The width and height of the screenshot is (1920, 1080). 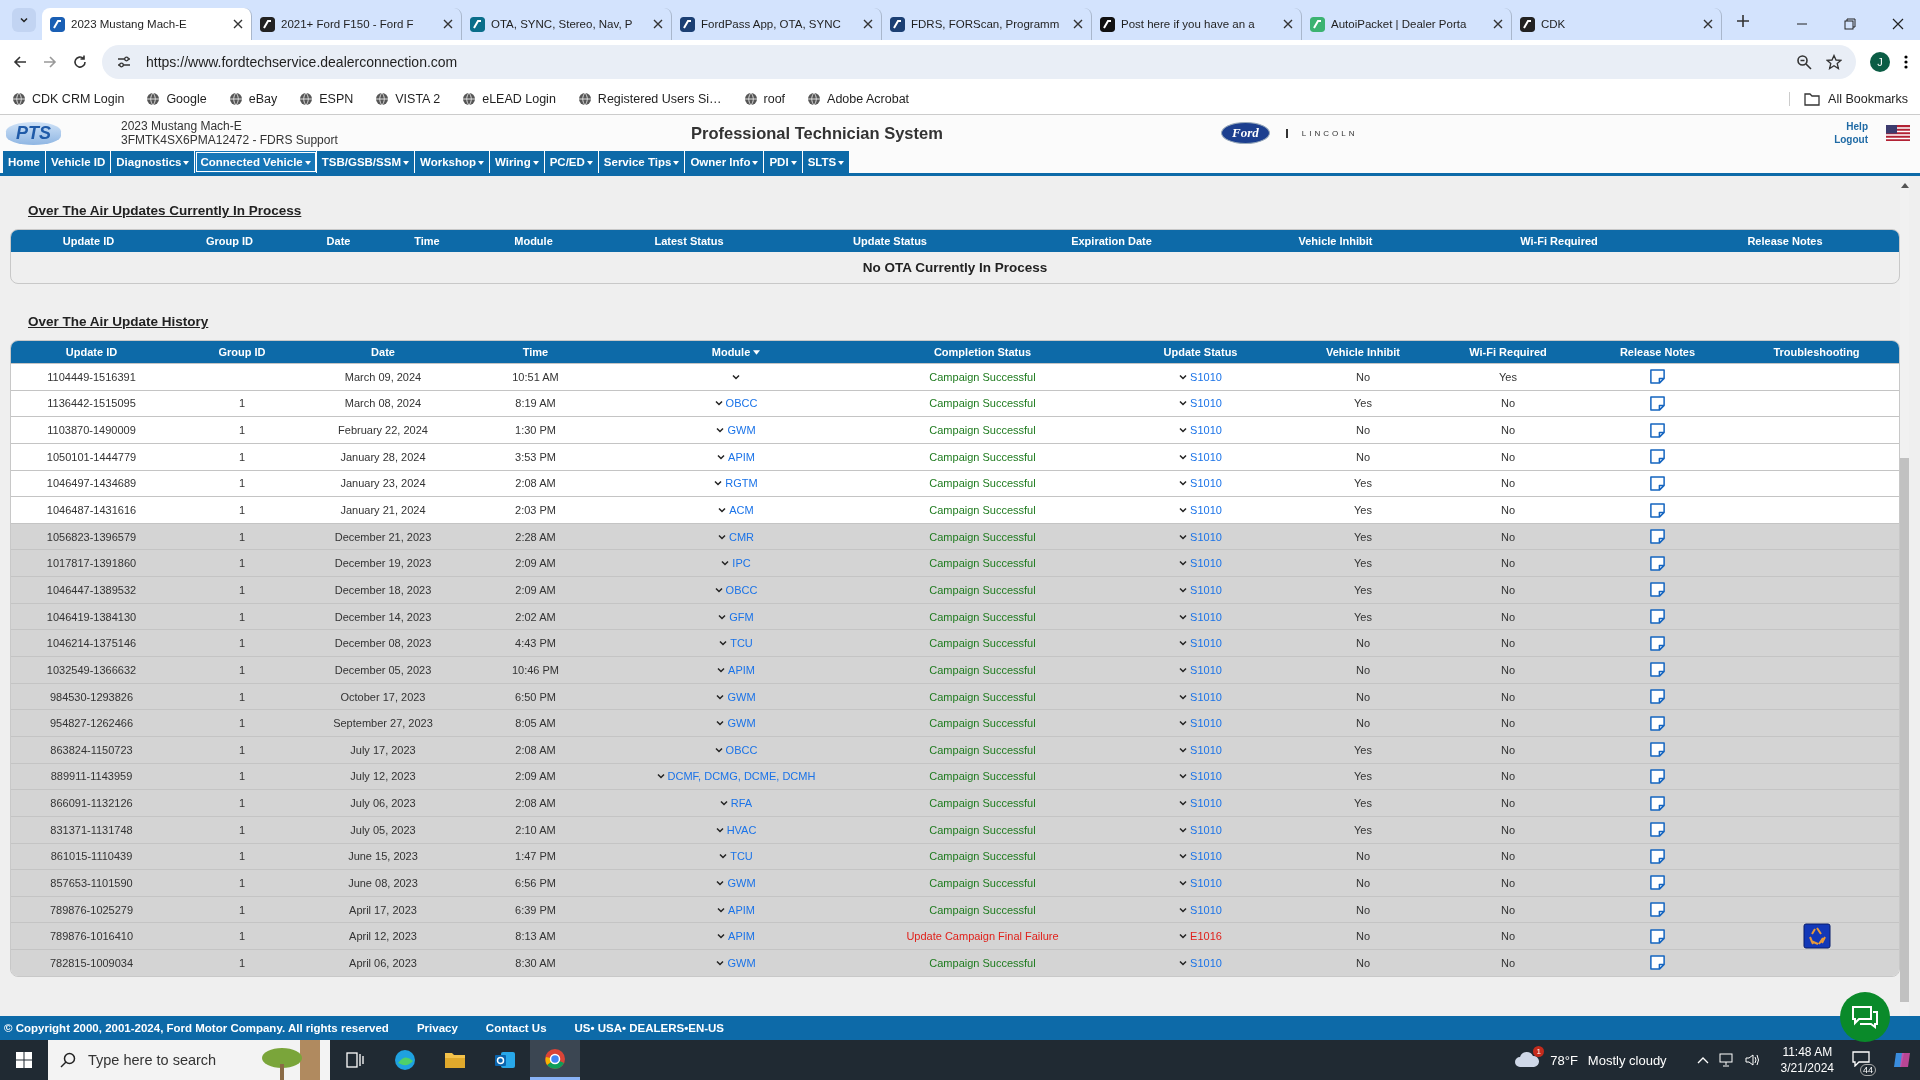 I want to click on bookmark: eLEAD Login, so click(x=509, y=99).